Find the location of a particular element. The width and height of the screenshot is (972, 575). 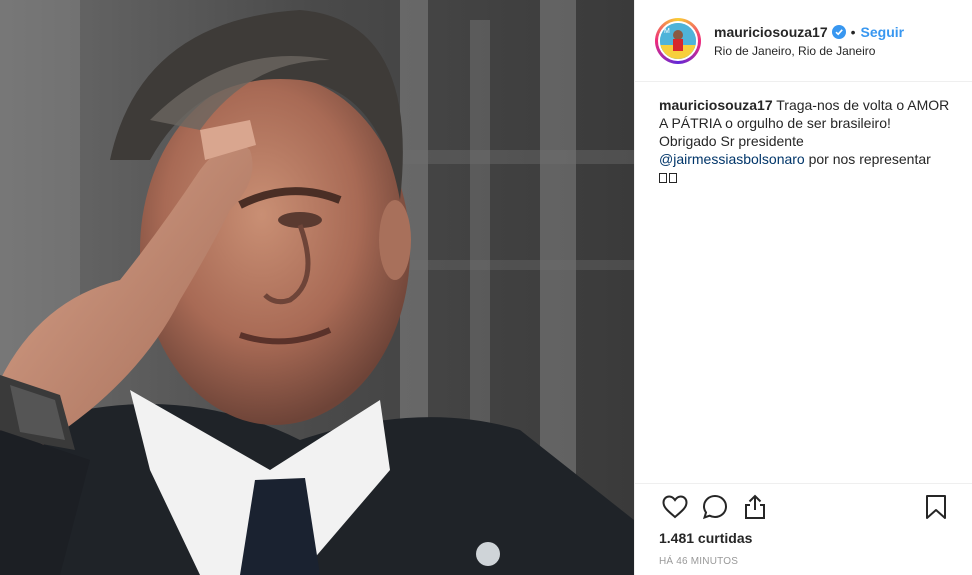

caption-username: mauriciosouza17 is located at coordinates (716, 105).